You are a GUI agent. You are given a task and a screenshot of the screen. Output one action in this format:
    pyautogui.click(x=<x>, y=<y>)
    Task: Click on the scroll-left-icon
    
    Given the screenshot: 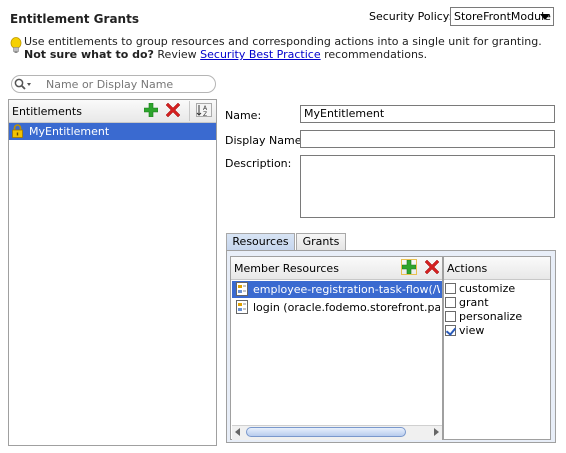 What is the action you would take?
    pyautogui.click(x=237, y=432)
    